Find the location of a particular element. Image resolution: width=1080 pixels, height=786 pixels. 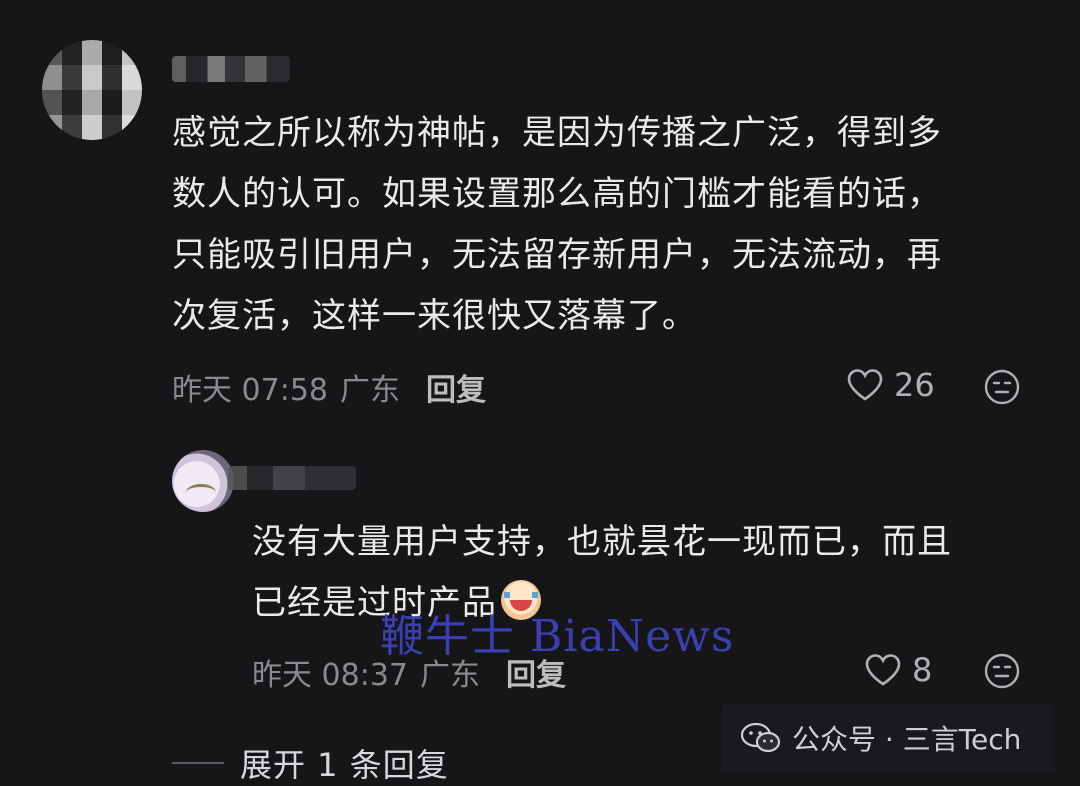

account-badge: 公众号 · 三言Tech is located at coordinates (887, 738).